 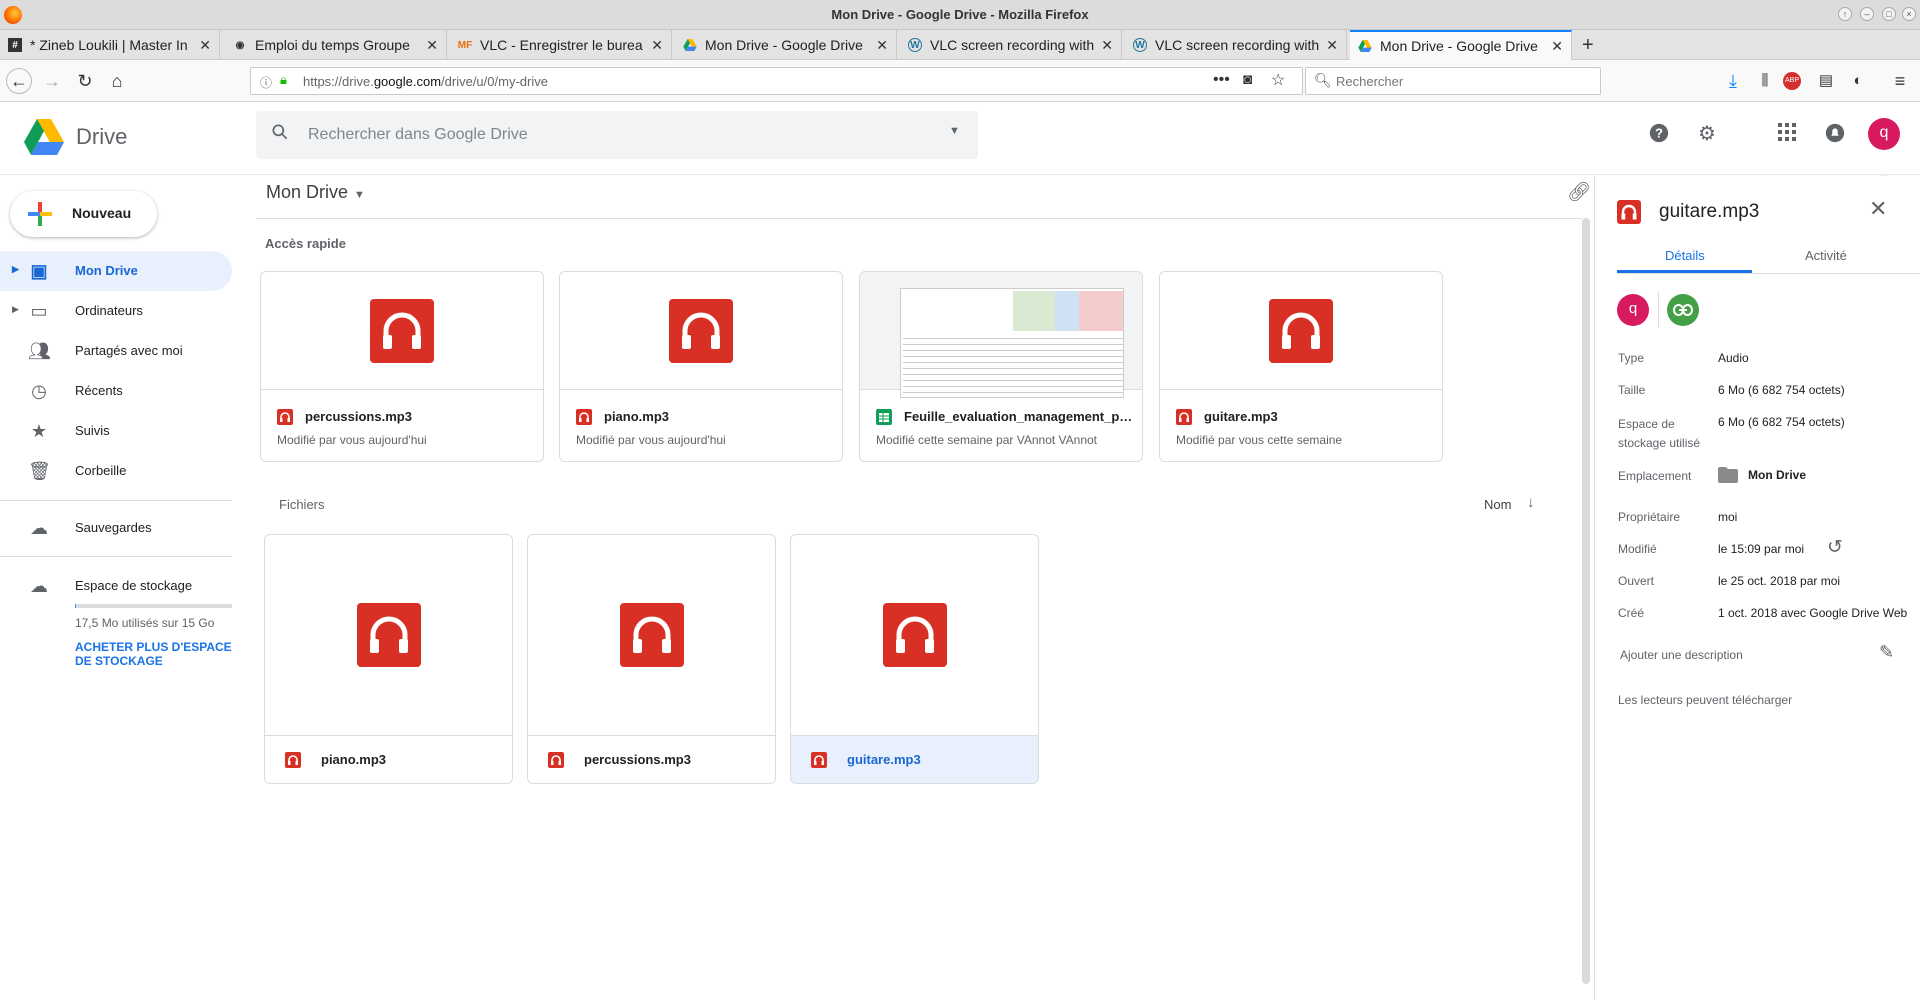 I want to click on library-icon: ⫼, so click(x=1765, y=81).